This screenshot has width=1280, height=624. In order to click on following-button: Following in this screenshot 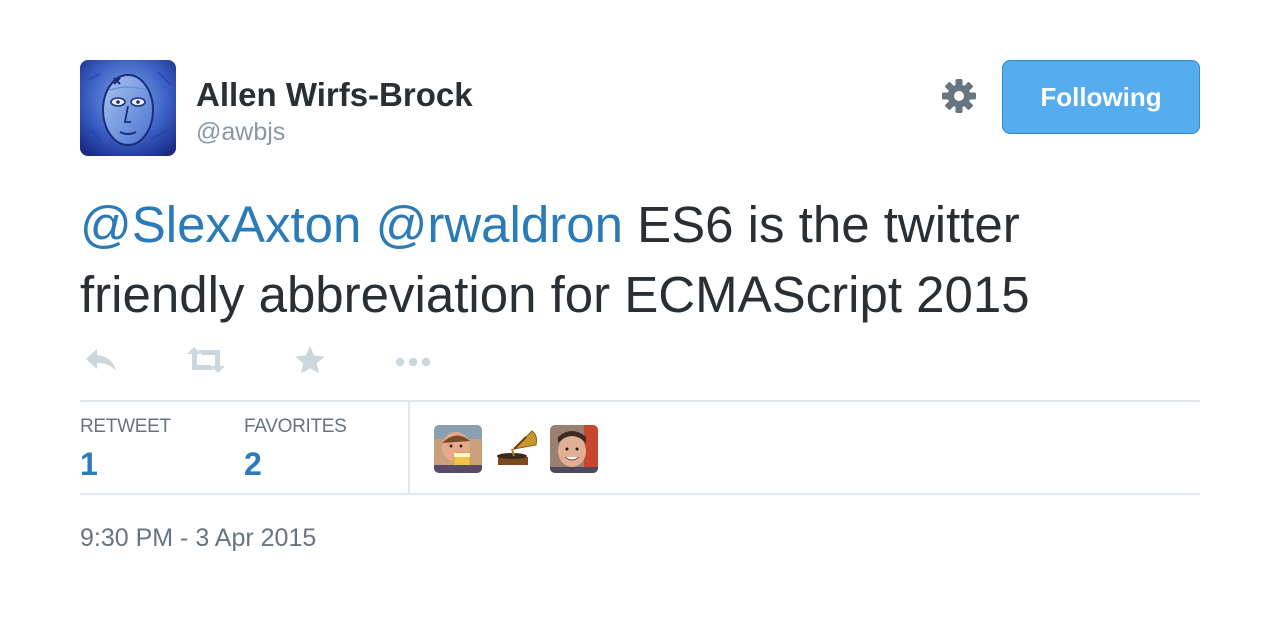, I will do `click(1101, 97)`.